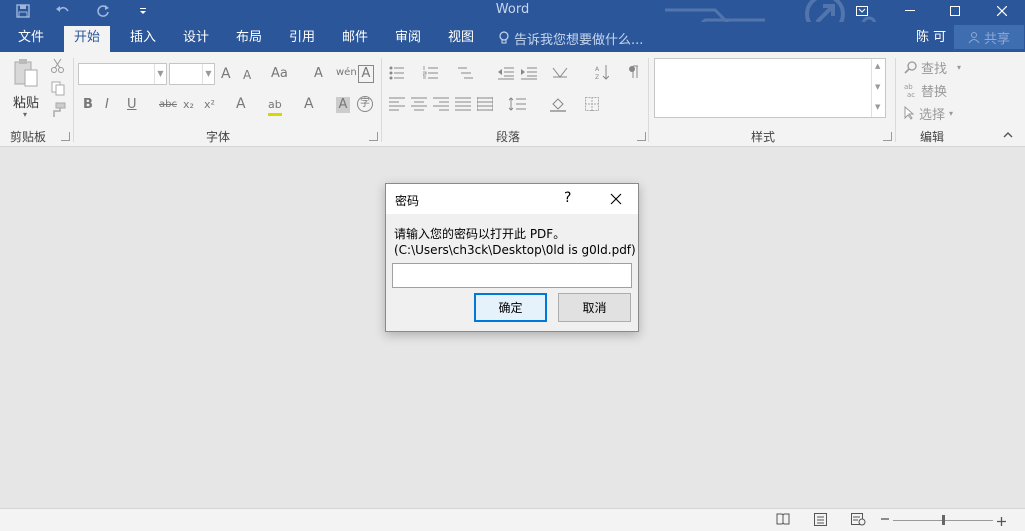 This screenshot has width=1025, height=531. I want to click on password-input, so click(512, 275).